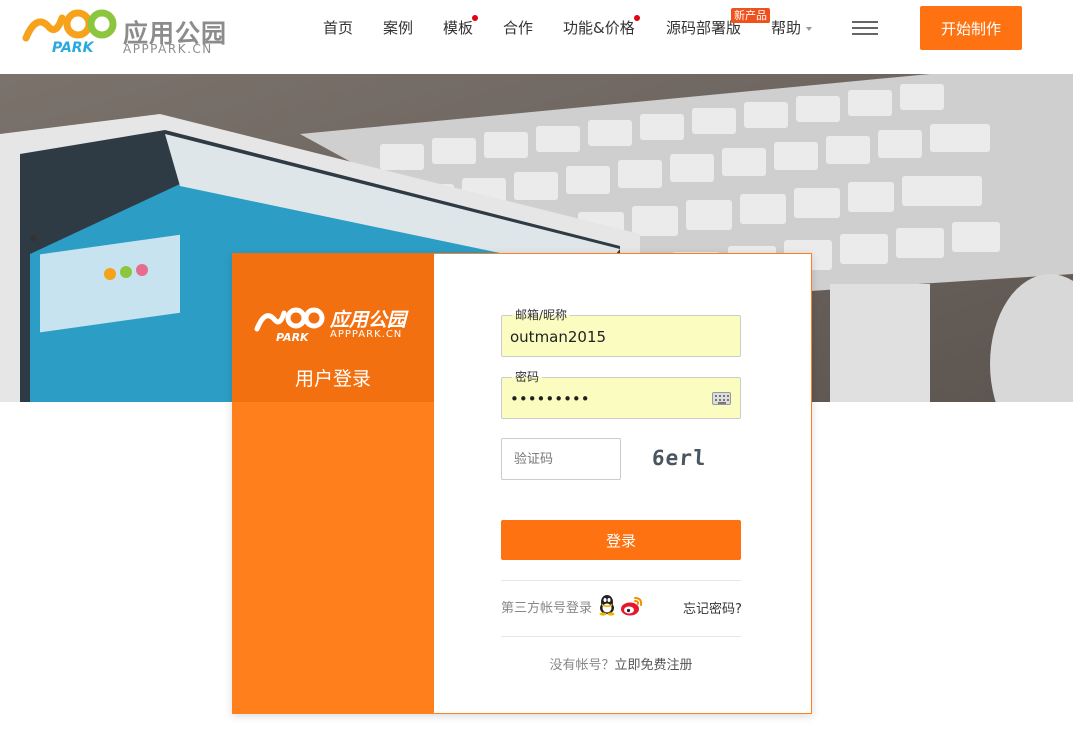  What do you see at coordinates (541, 315) in the screenshot?
I see `email-field-label: 邮箱/昵称` at bounding box center [541, 315].